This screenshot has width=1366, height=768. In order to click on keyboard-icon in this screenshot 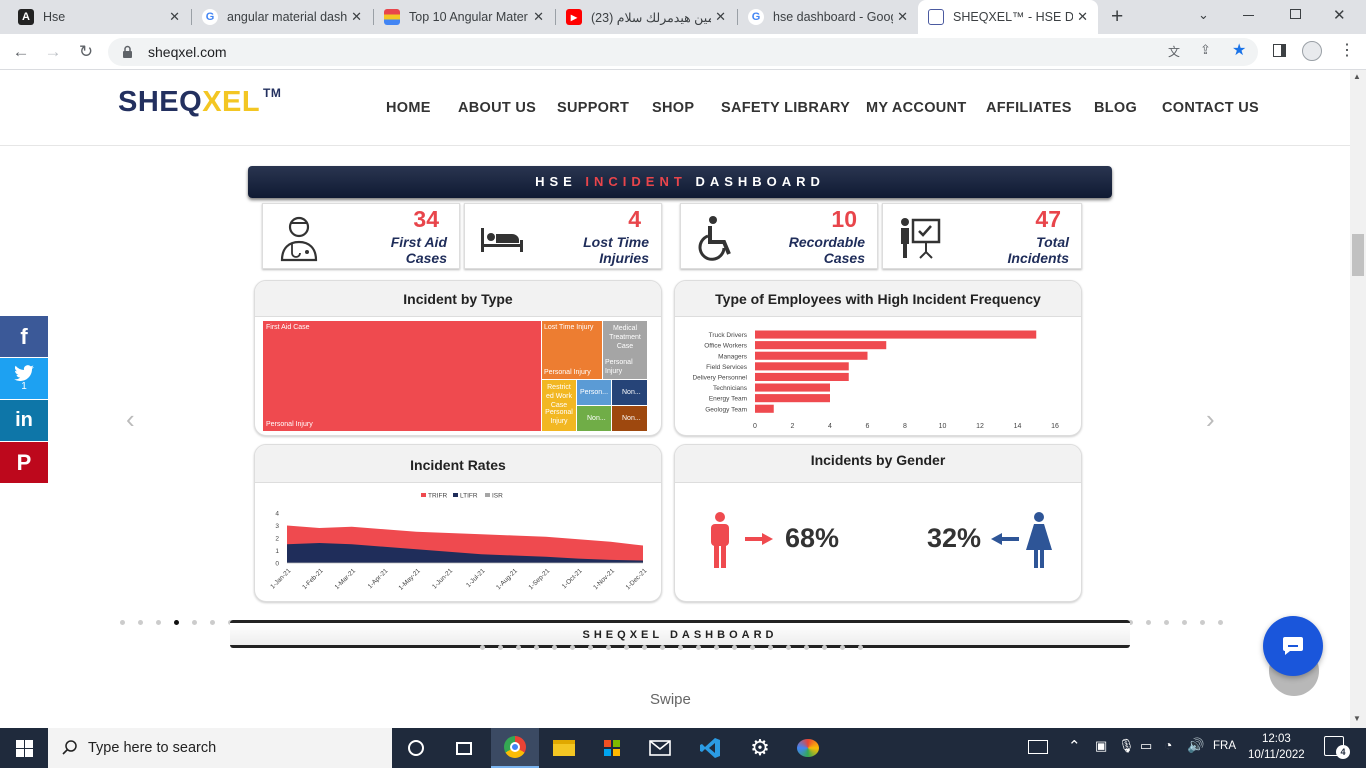, I will do `click(1038, 747)`.